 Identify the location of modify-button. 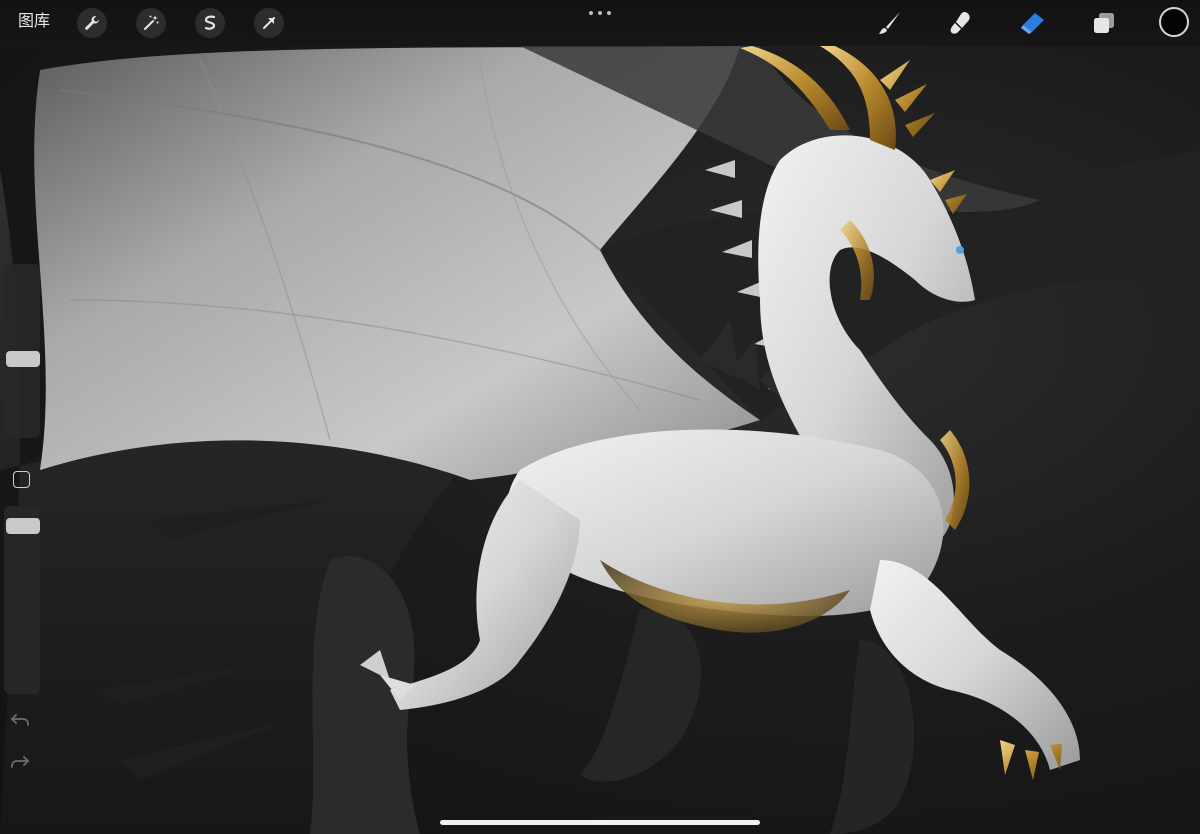
(21, 479).